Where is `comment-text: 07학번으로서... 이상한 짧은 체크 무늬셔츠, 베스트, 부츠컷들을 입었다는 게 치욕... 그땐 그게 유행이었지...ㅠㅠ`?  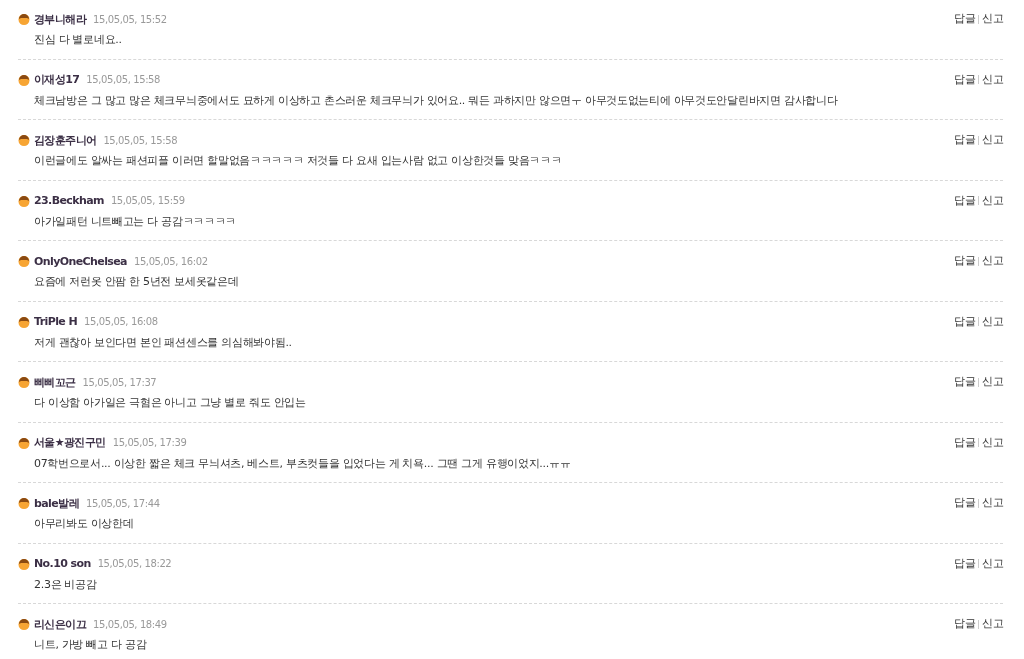 comment-text: 07학번으로서... 이상한 짧은 체크 무늬셔츠, 베스트, 부츠컷들을 입었다는 게 치욕... 그땐 그게 유행이었지...ㅠㅠ is located at coordinates (302, 463).